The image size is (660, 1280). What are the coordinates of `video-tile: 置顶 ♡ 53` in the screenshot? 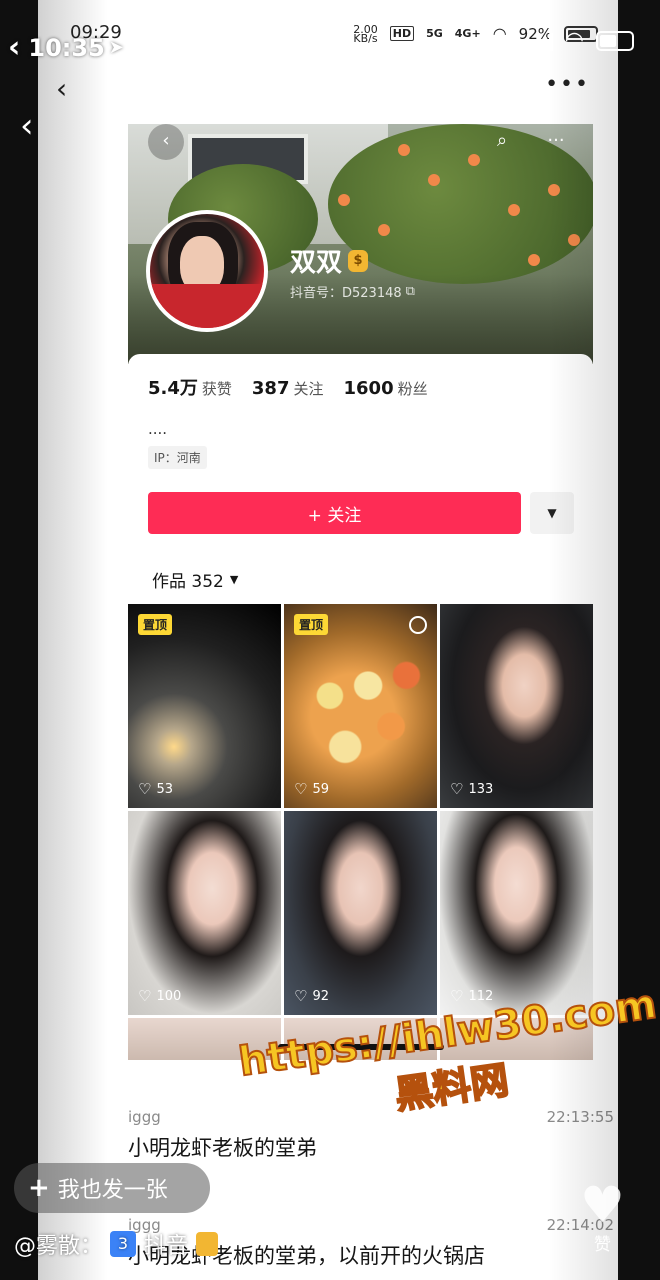 It's located at (204, 706).